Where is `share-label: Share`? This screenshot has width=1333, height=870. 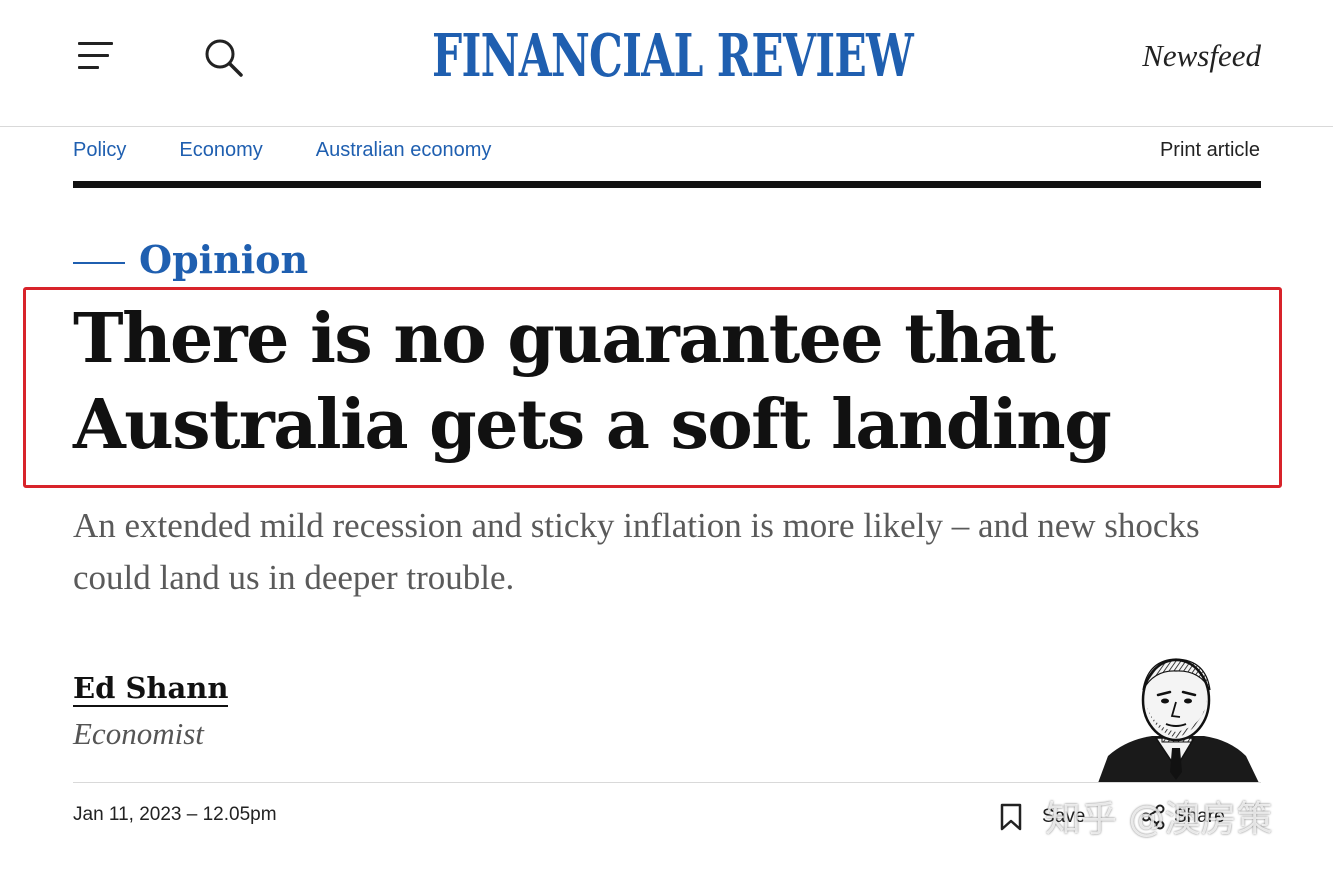
share-label: Share is located at coordinates (1199, 816).